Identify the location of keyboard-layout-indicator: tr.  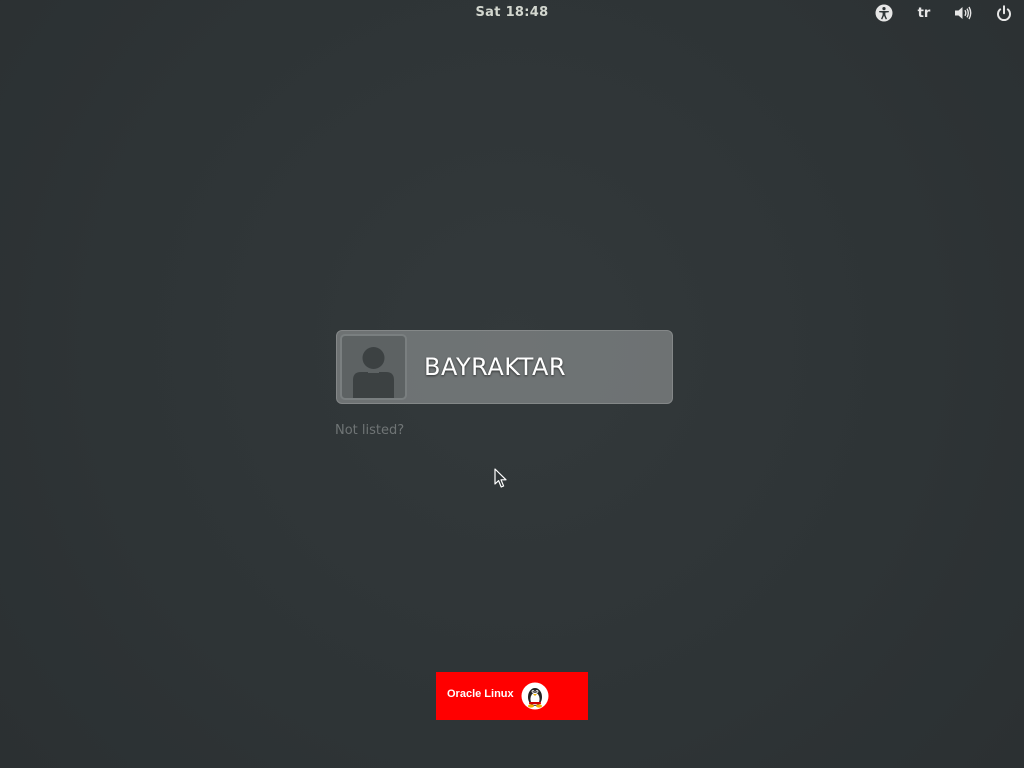
(924, 13).